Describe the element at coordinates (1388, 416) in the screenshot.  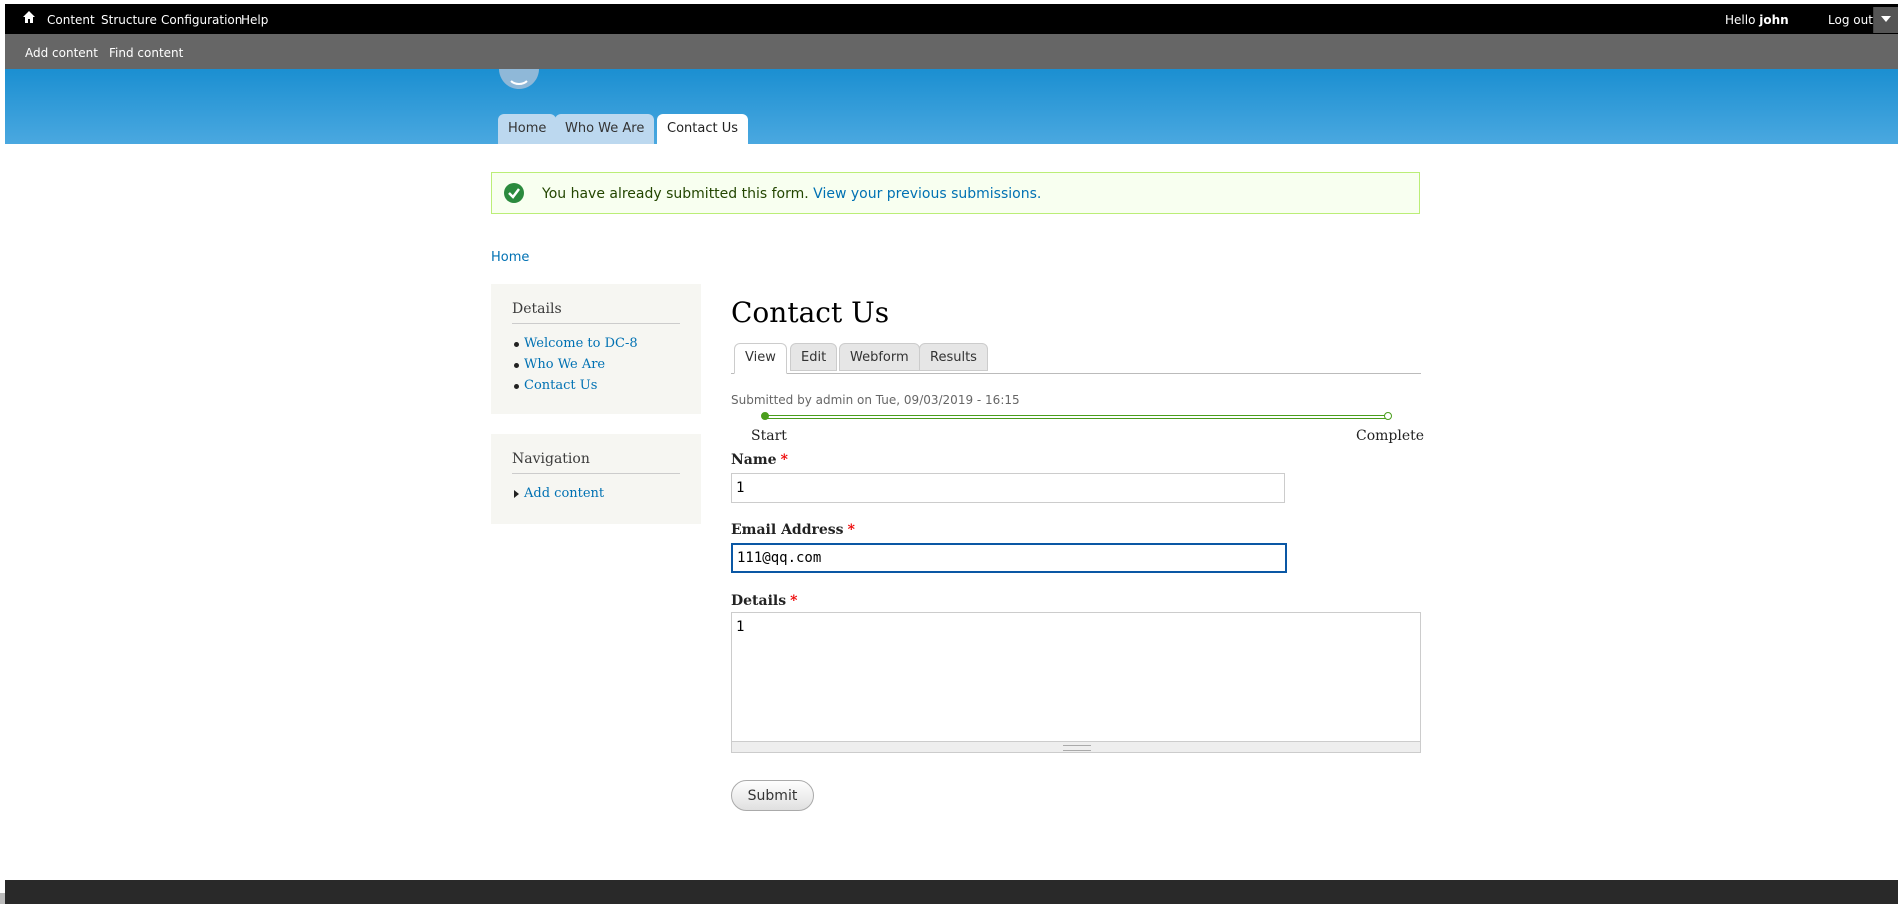
I see `progress-end-marker` at that location.